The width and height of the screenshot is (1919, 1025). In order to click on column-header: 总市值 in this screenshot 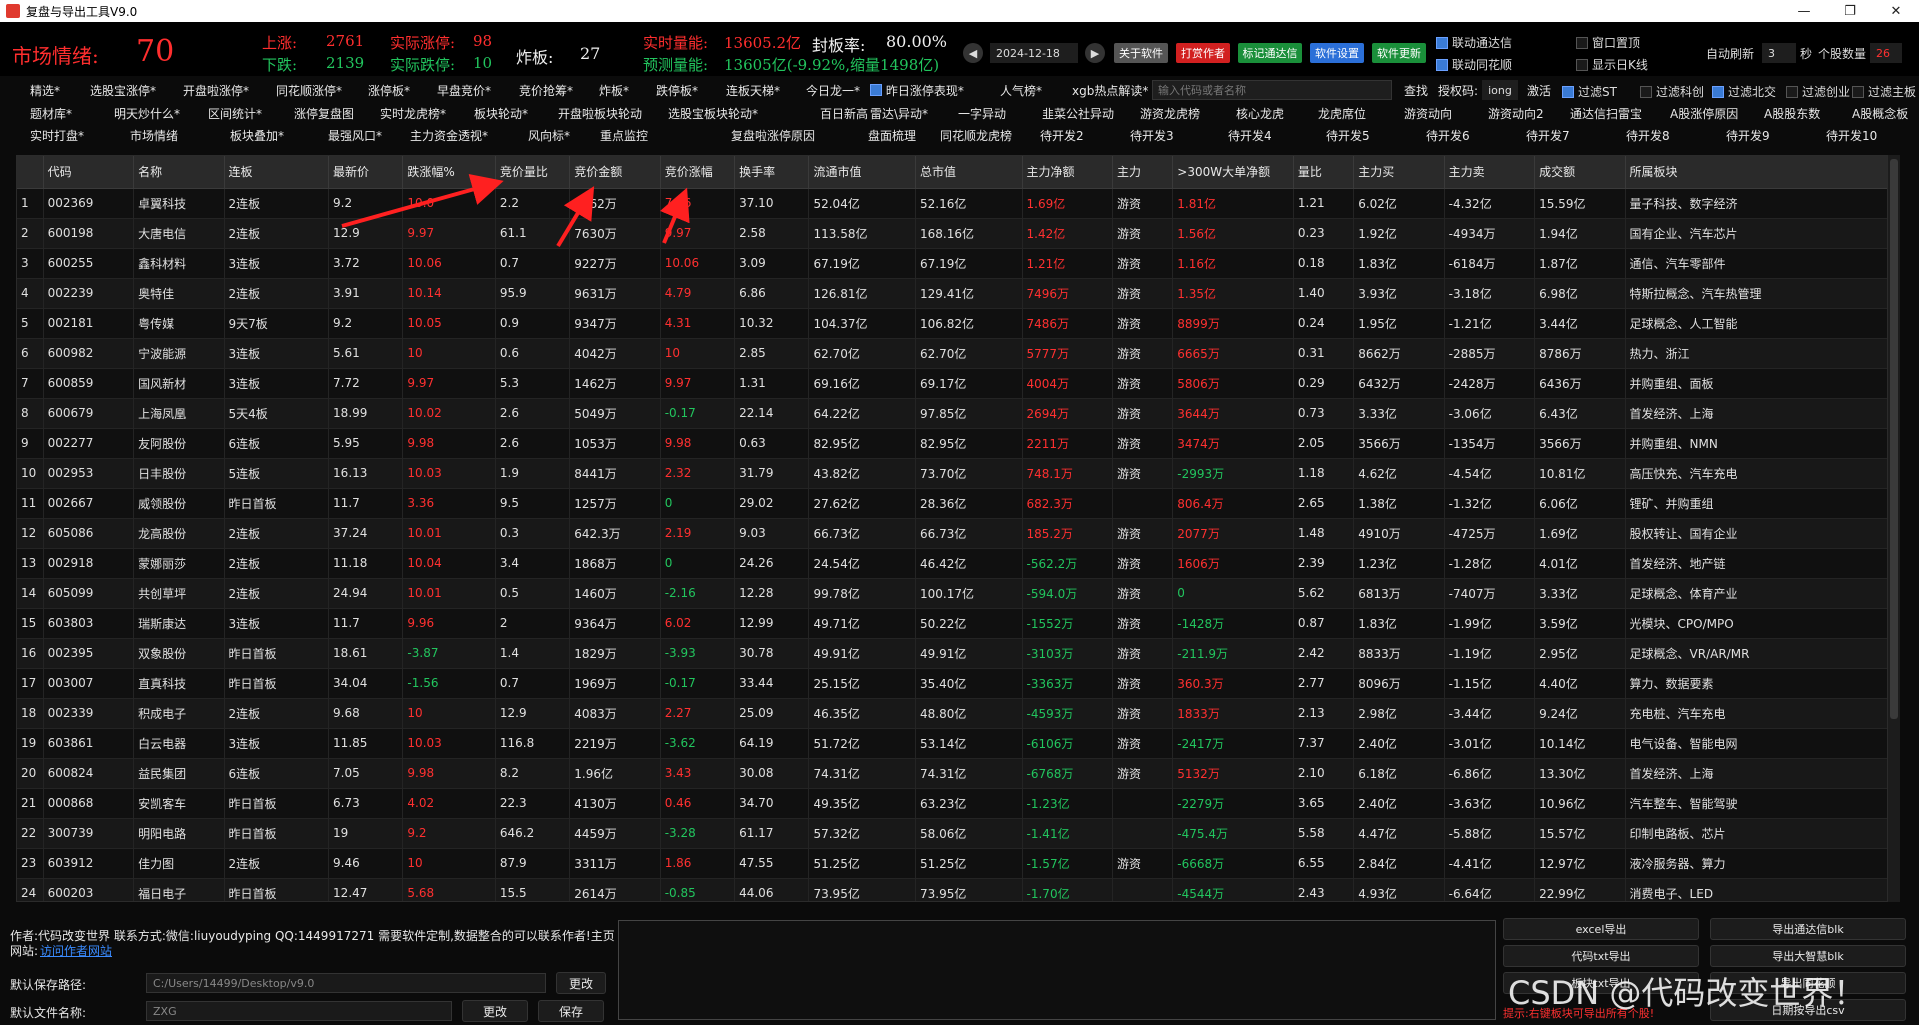, I will do `click(969, 172)`.